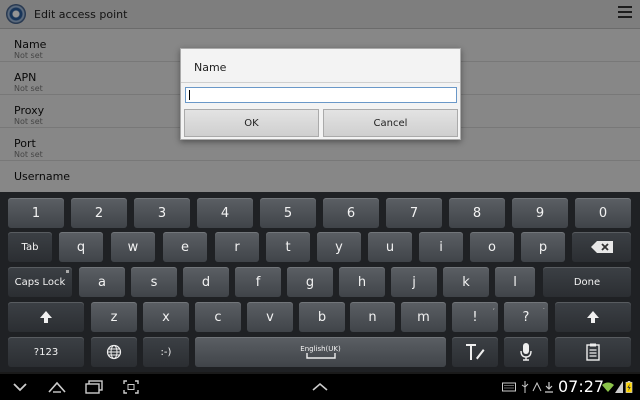 The height and width of the screenshot is (400, 640). I want to click on battery-charging-icon, so click(629, 387).